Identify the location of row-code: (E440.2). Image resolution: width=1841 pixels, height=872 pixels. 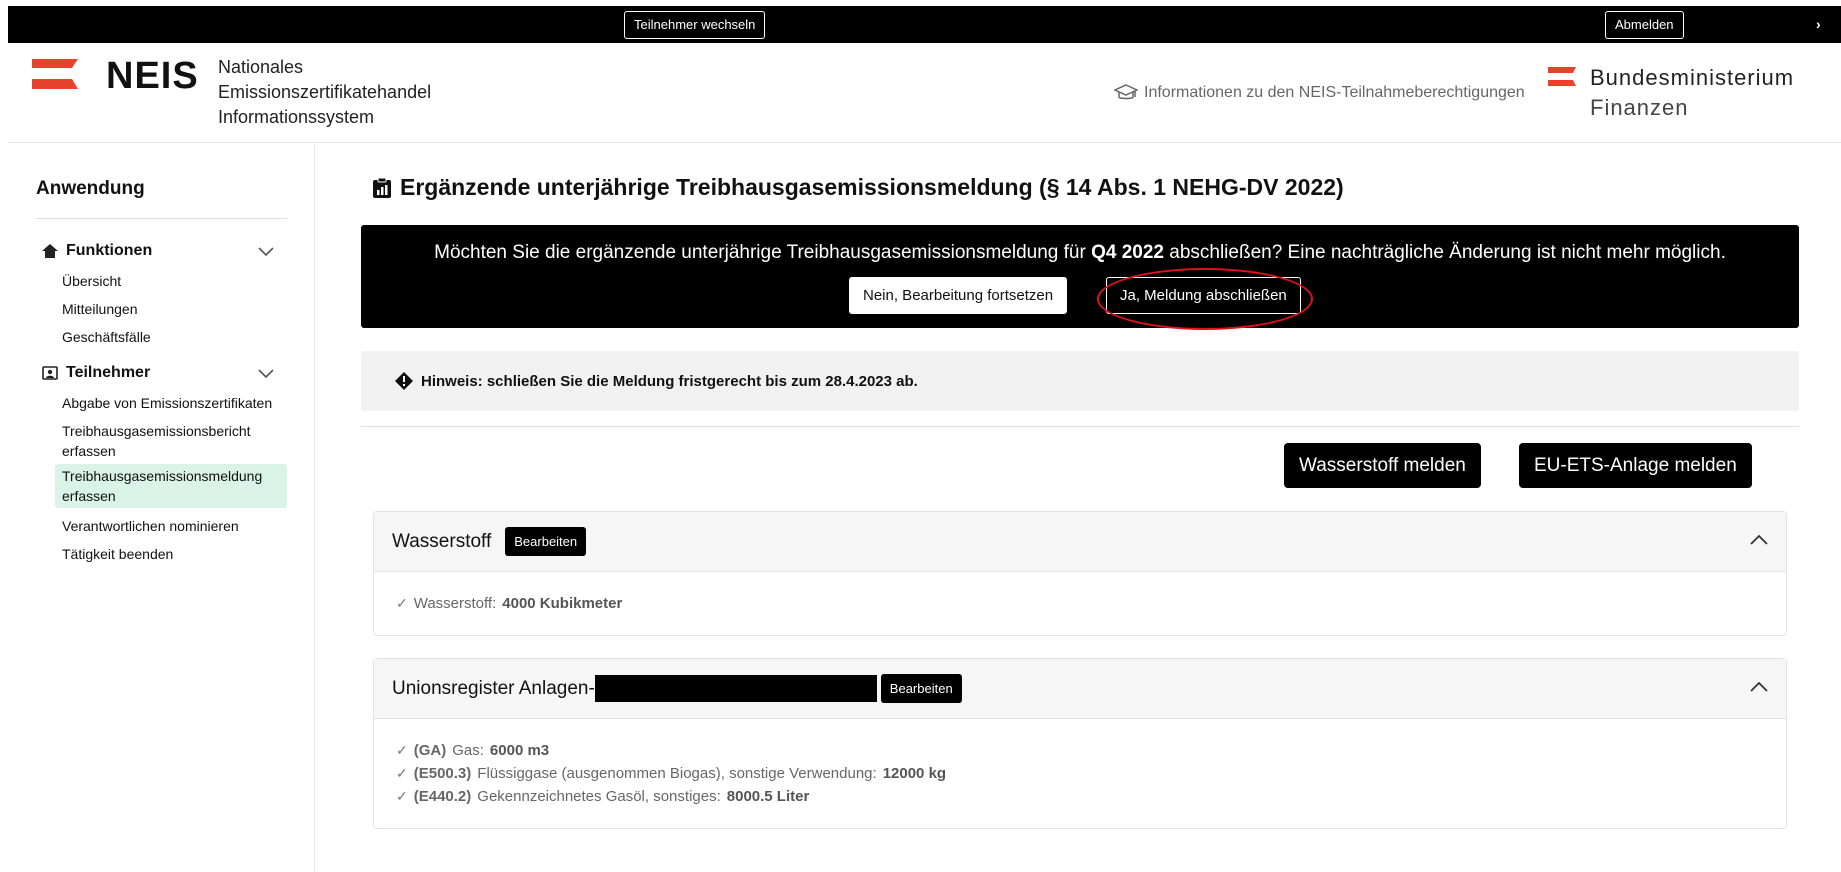
(442, 796).